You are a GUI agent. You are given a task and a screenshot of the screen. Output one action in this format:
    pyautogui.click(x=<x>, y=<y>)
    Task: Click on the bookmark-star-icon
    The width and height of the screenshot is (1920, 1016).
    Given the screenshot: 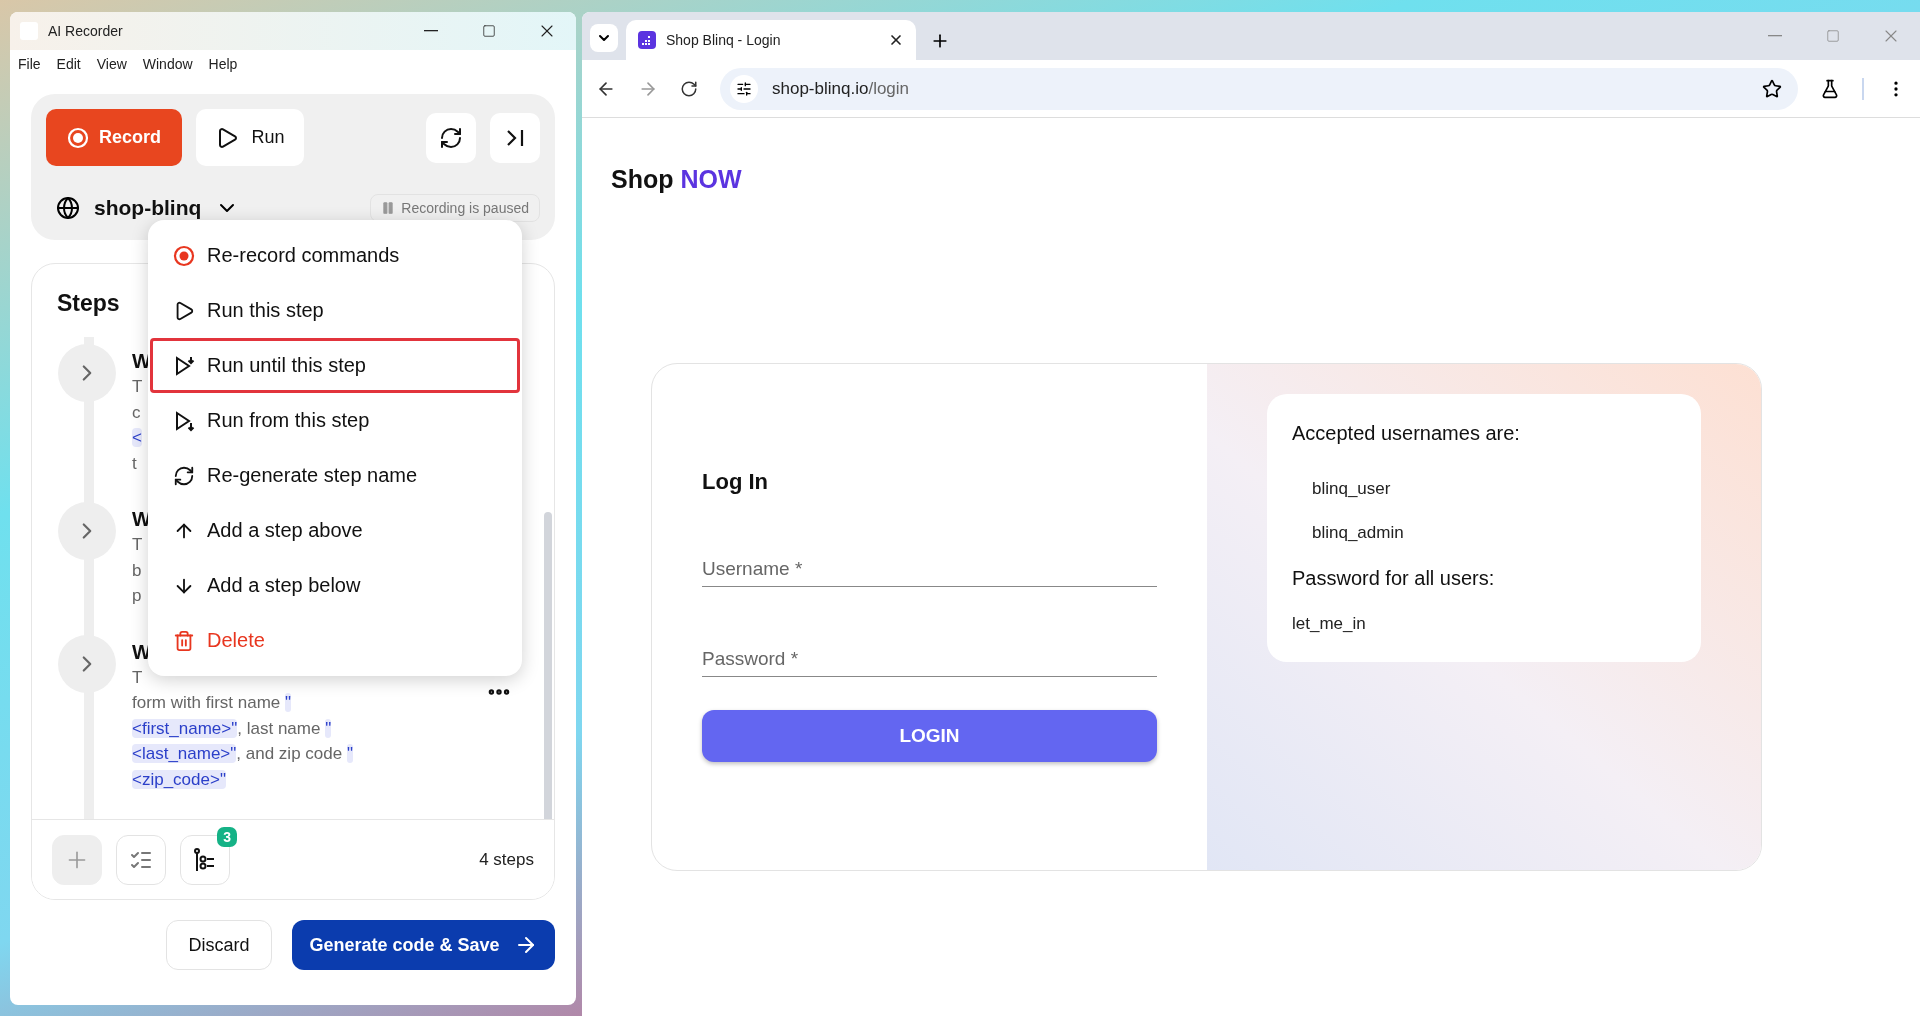 What is the action you would take?
    pyautogui.click(x=1772, y=88)
    